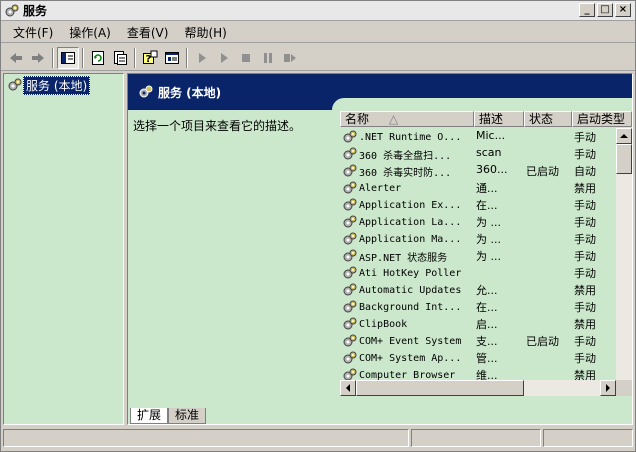 This screenshot has height=452, width=636. I want to click on show-tree-icon, so click(68, 57).